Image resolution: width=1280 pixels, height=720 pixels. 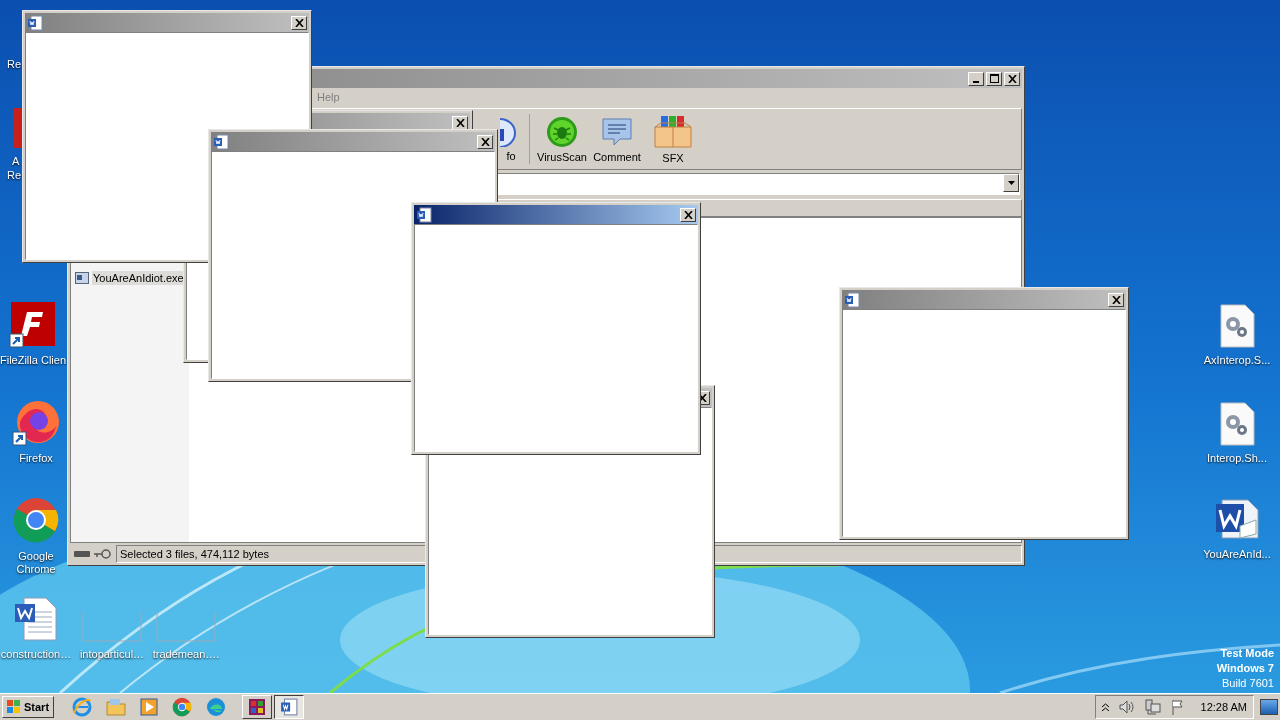 What do you see at coordinates (16, 161) in the screenshot?
I see `icon-label: A` at bounding box center [16, 161].